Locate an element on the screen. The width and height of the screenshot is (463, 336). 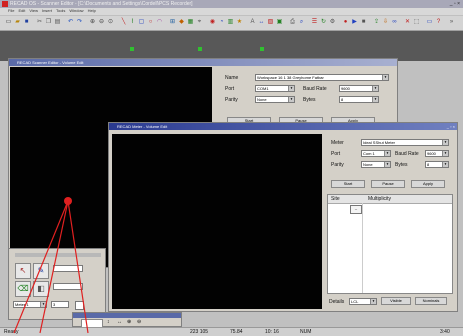
annotation-overlay is located at coordinates (51, 265).